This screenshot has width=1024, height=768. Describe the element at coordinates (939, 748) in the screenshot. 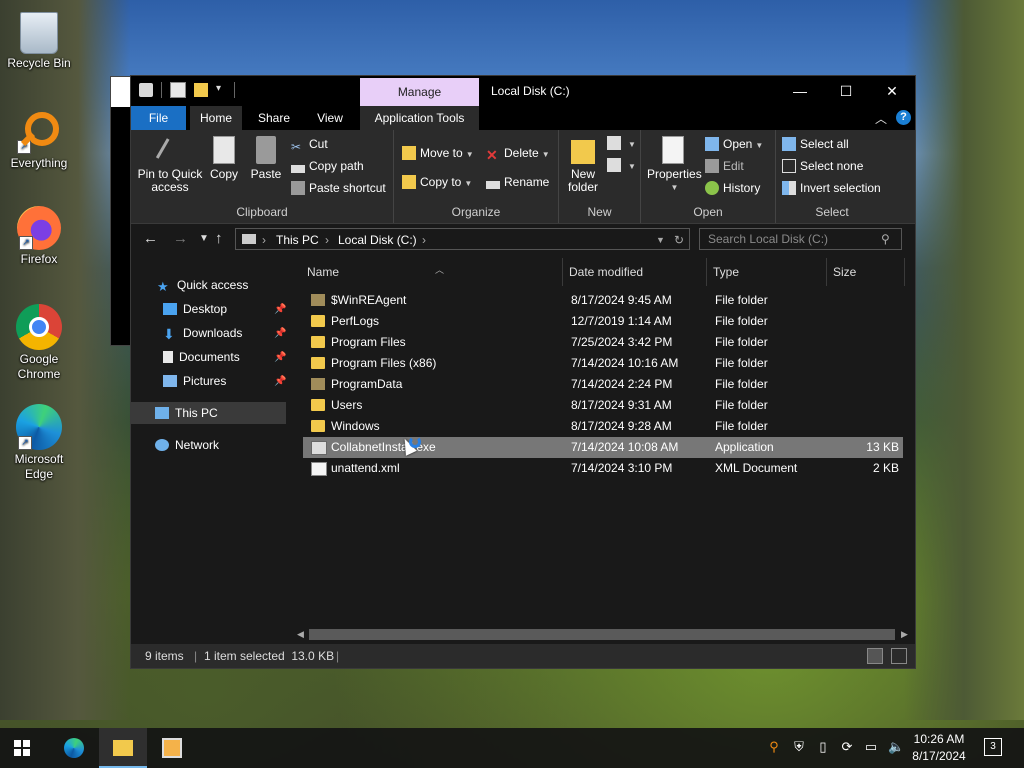

I see `system-clock: 10:26 AM 8/17/2024` at that location.